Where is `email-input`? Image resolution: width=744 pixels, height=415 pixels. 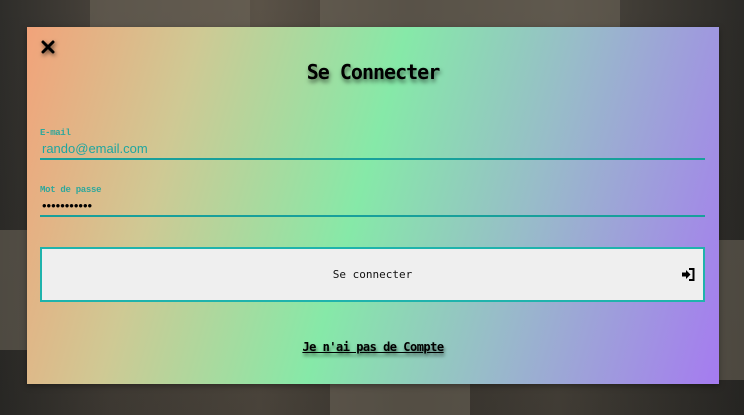
email-input is located at coordinates (372, 149).